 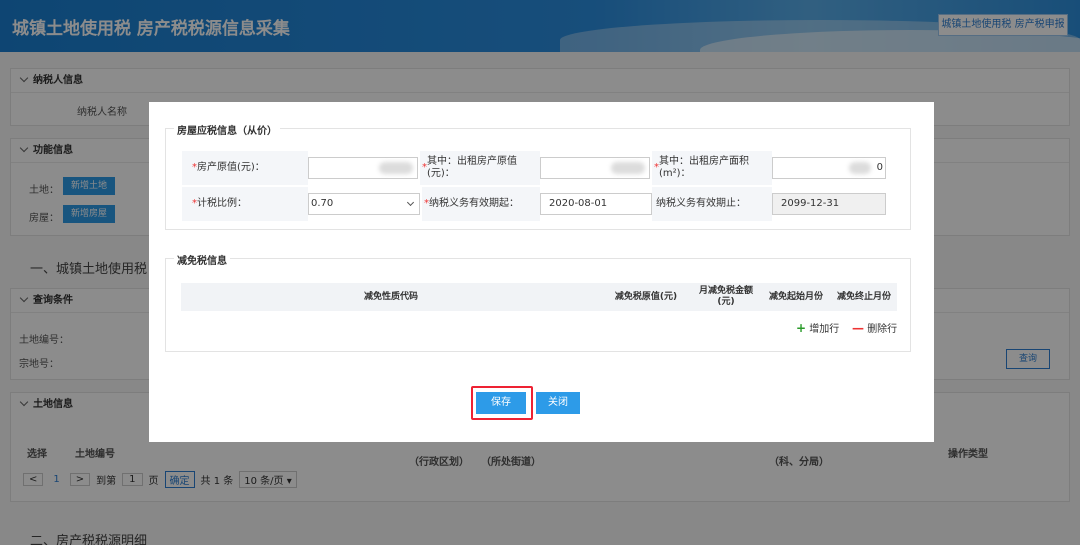 I want to click on rent-area-label: * 其中：出租房产面积(m²)：, so click(x=712, y=168).